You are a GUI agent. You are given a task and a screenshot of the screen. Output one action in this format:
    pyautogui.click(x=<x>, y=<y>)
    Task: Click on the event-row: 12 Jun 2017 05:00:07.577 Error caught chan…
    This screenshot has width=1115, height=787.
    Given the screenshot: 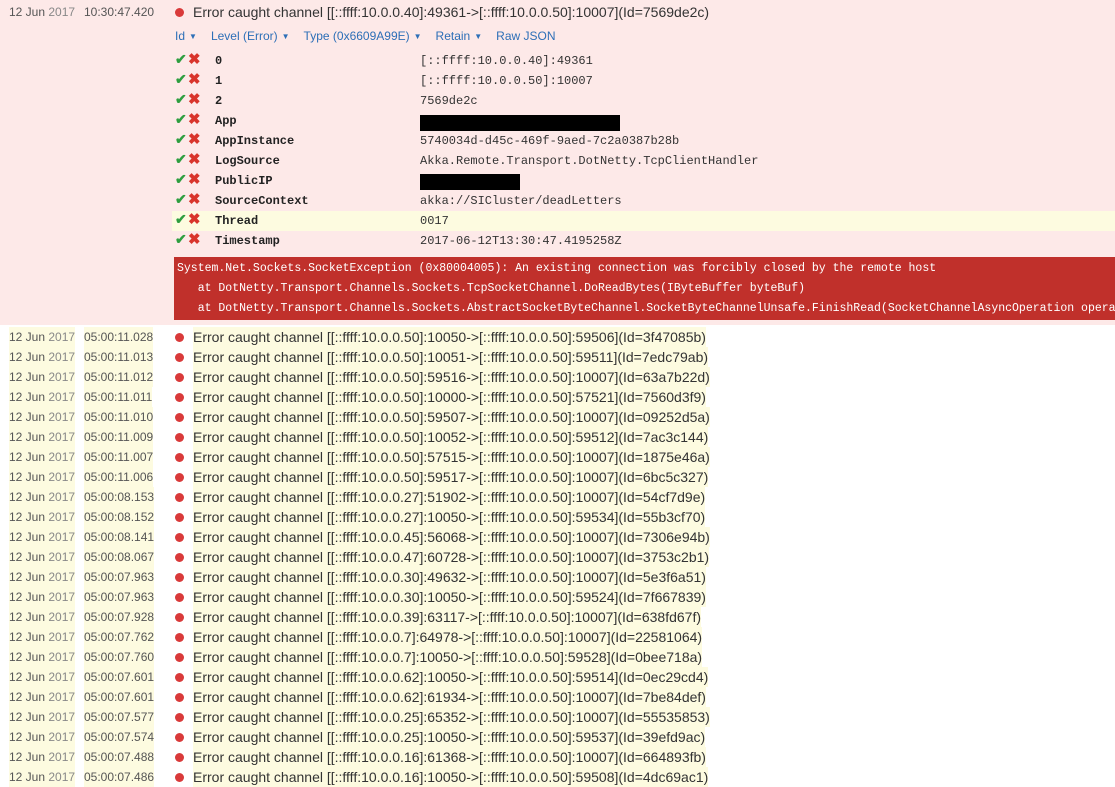 What is the action you would take?
    pyautogui.click(x=557, y=717)
    